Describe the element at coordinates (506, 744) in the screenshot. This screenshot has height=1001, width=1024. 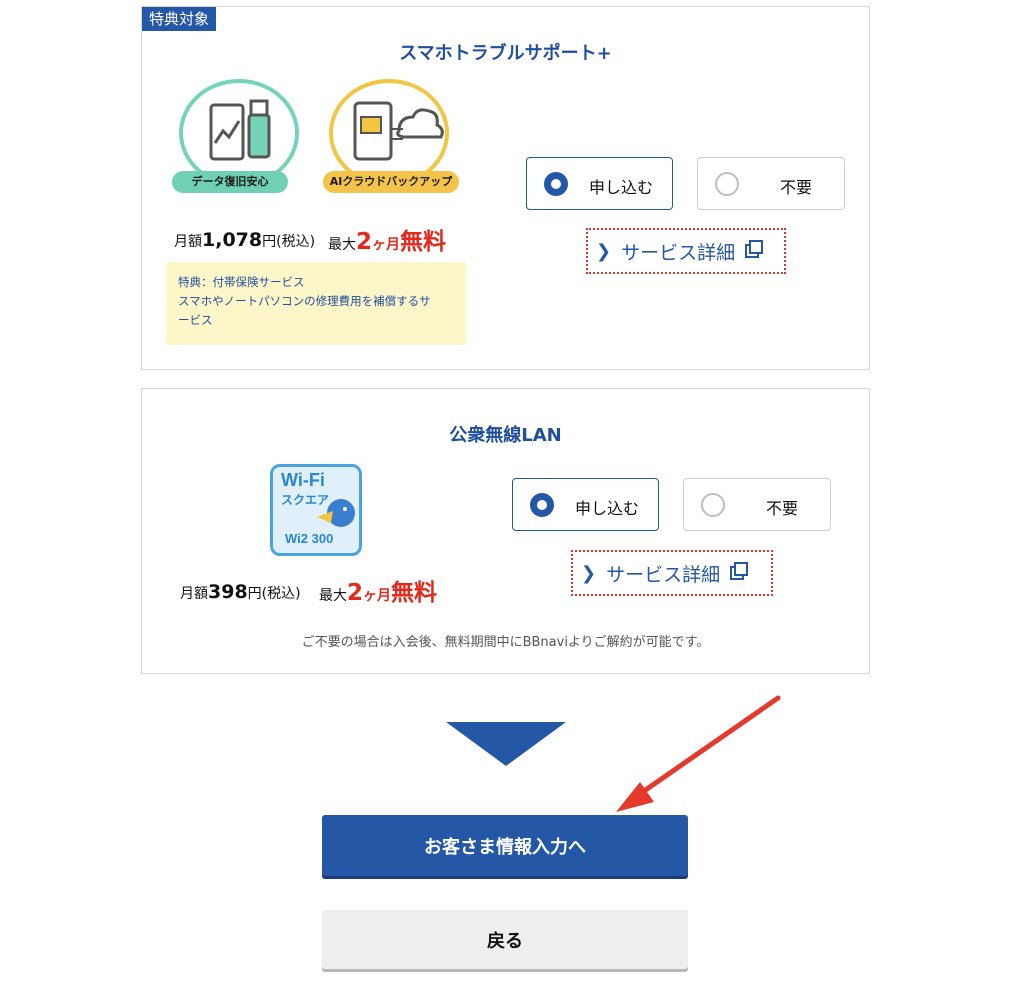
I see `down-arrow-icon` at that location.